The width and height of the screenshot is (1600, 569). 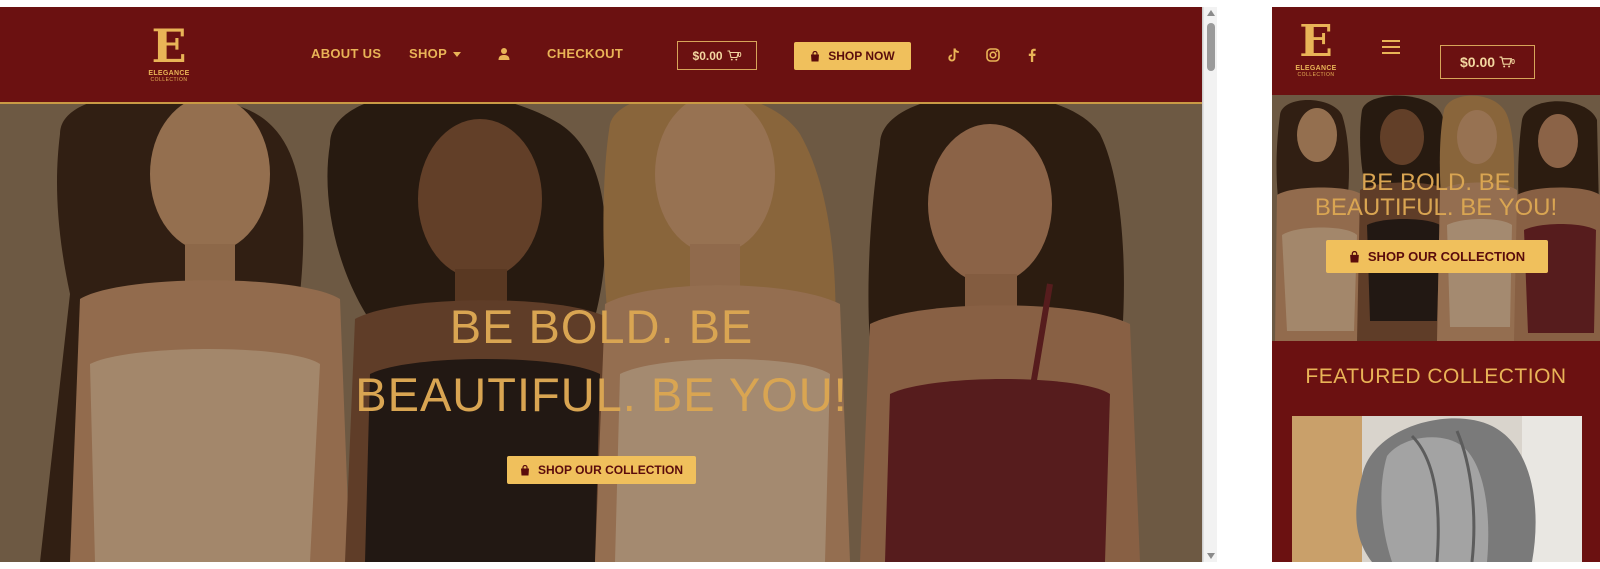 I want to click on mobile-header: E ELEGANCE COLLECTION $0.00 0, so click(x=1436, y=51).